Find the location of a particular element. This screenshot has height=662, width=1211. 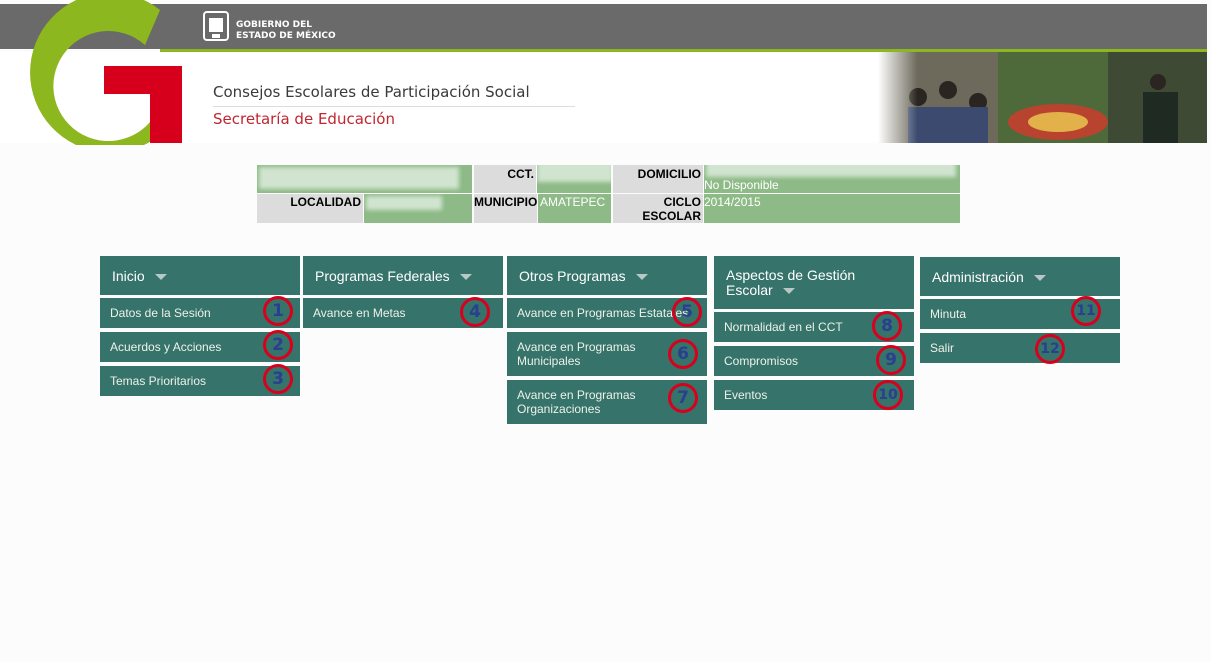

annotation-badge-12: 12 is located at coordinates (1050, 349).